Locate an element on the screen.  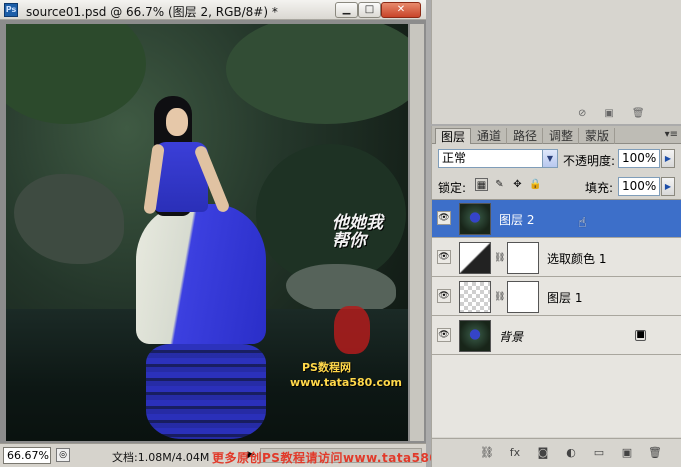
opacity-field: 100% is located at coordinates (639, 158).